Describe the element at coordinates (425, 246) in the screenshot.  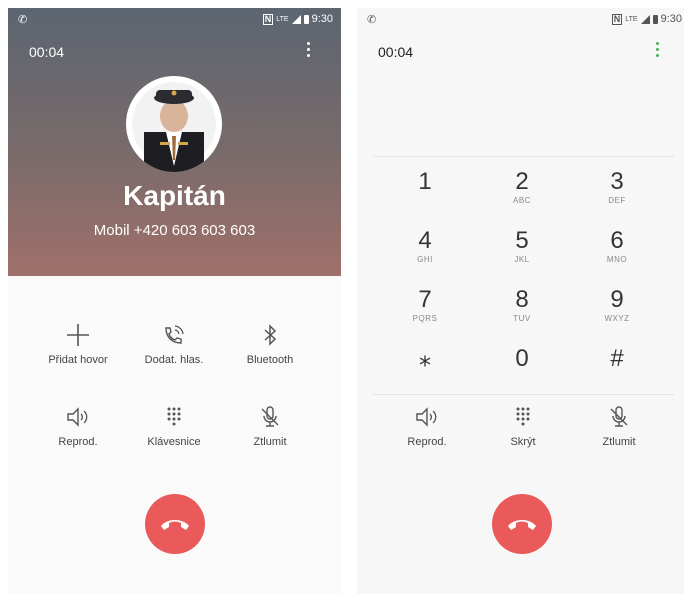
I see `key-4: 4 GHI` at that location.